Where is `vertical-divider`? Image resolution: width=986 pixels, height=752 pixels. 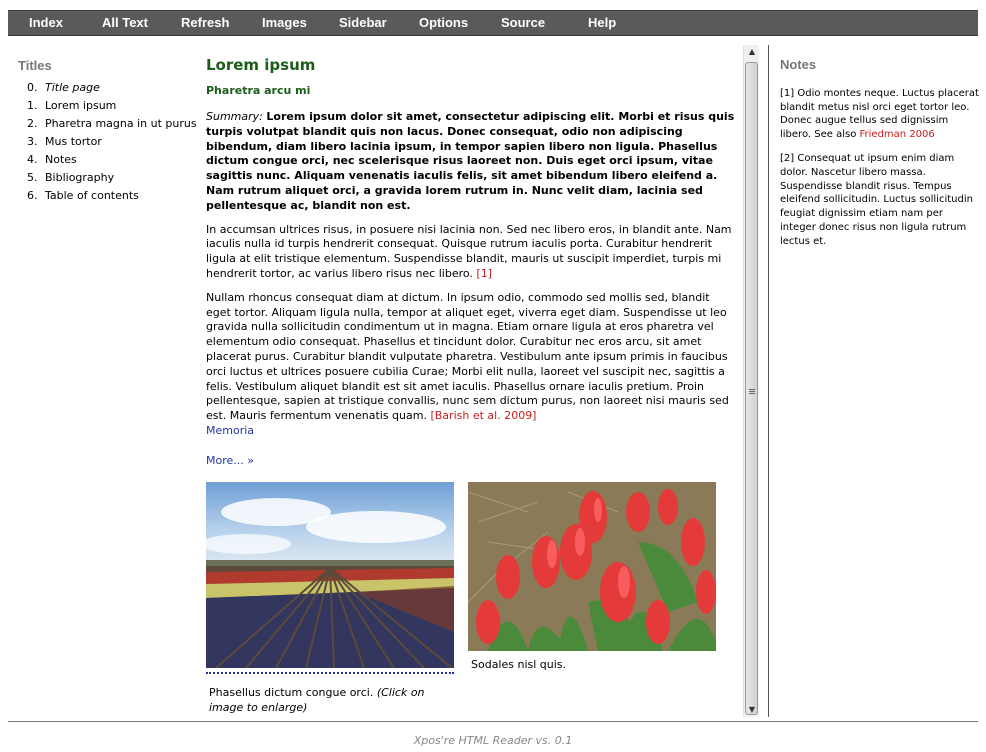 vertical-divider is located at coordinates (768, 381).